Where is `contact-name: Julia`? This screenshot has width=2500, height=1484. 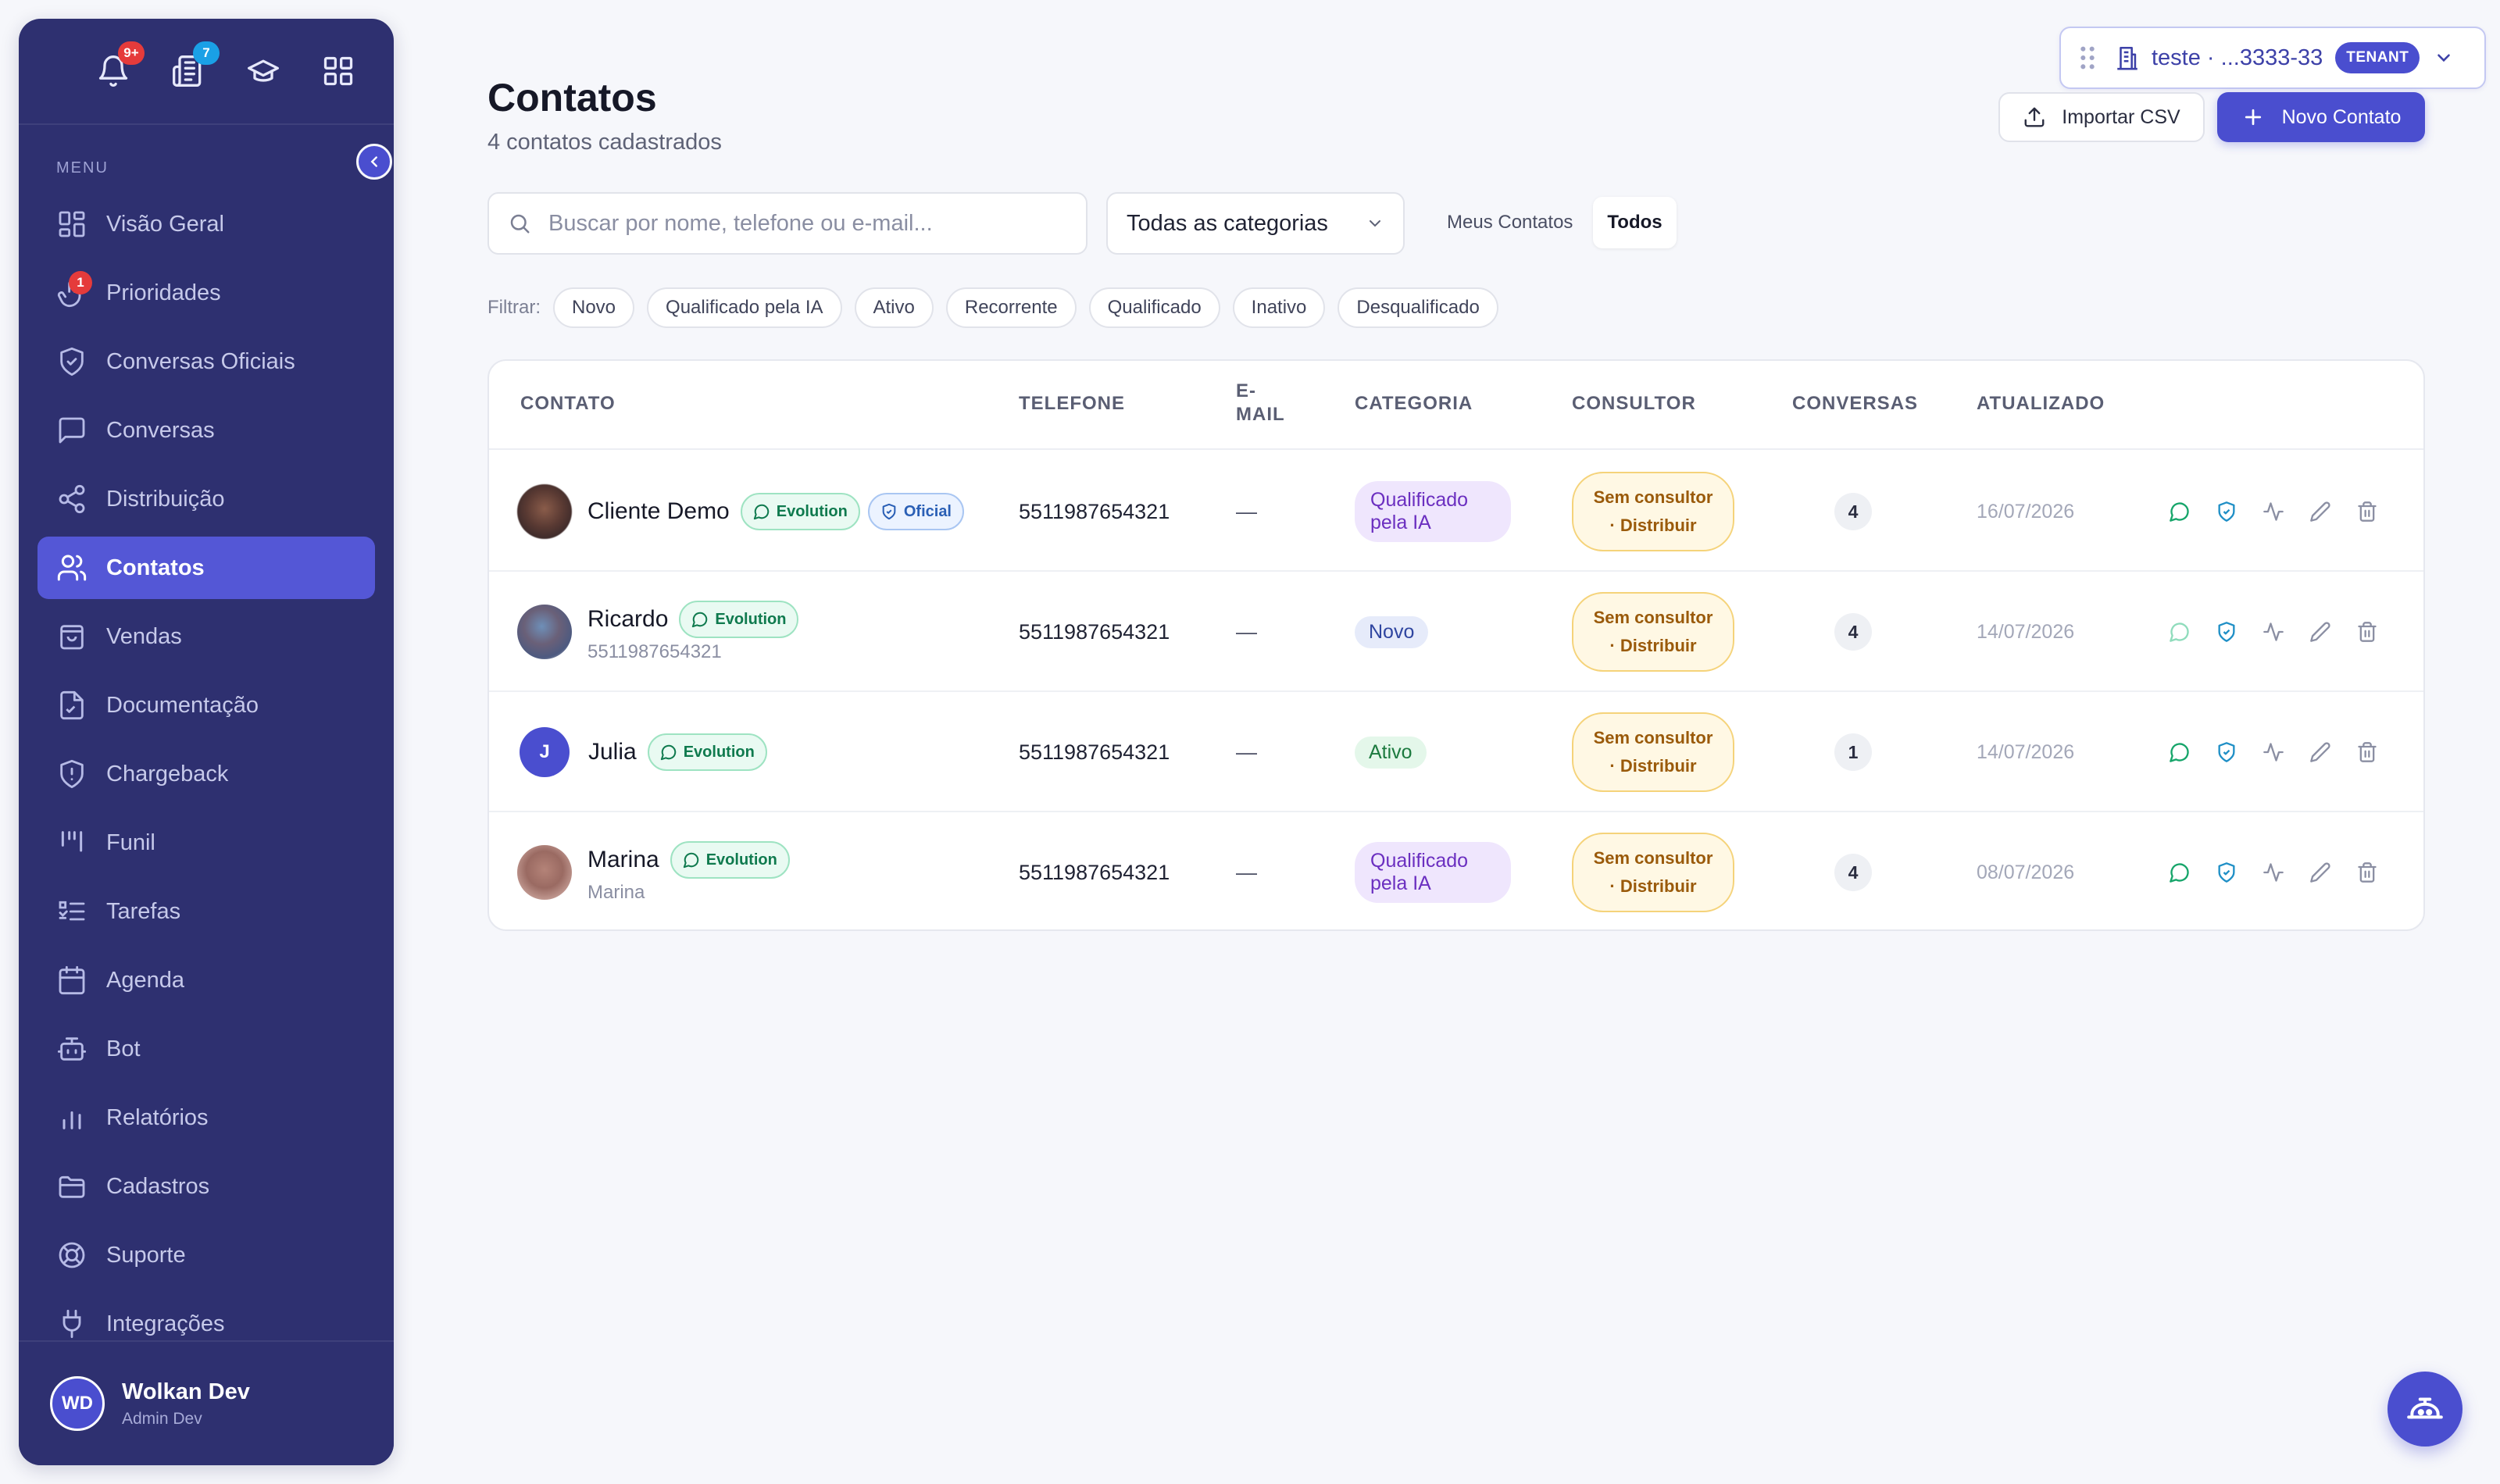 contact-name: Julia is located at coordinates (612, 752).